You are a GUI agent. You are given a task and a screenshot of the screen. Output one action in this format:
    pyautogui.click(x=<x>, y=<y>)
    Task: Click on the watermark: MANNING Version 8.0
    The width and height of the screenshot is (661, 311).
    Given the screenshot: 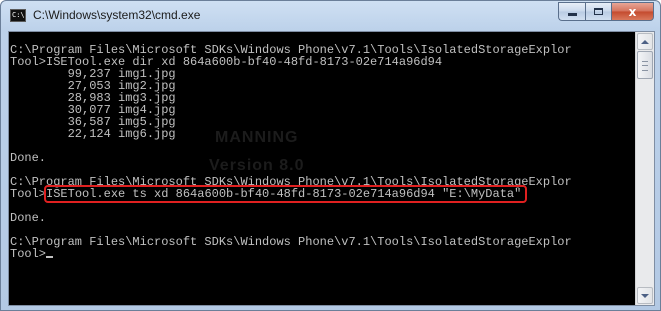 What is the action you would take?
    pyautogui.click(x=257, y=152)
    